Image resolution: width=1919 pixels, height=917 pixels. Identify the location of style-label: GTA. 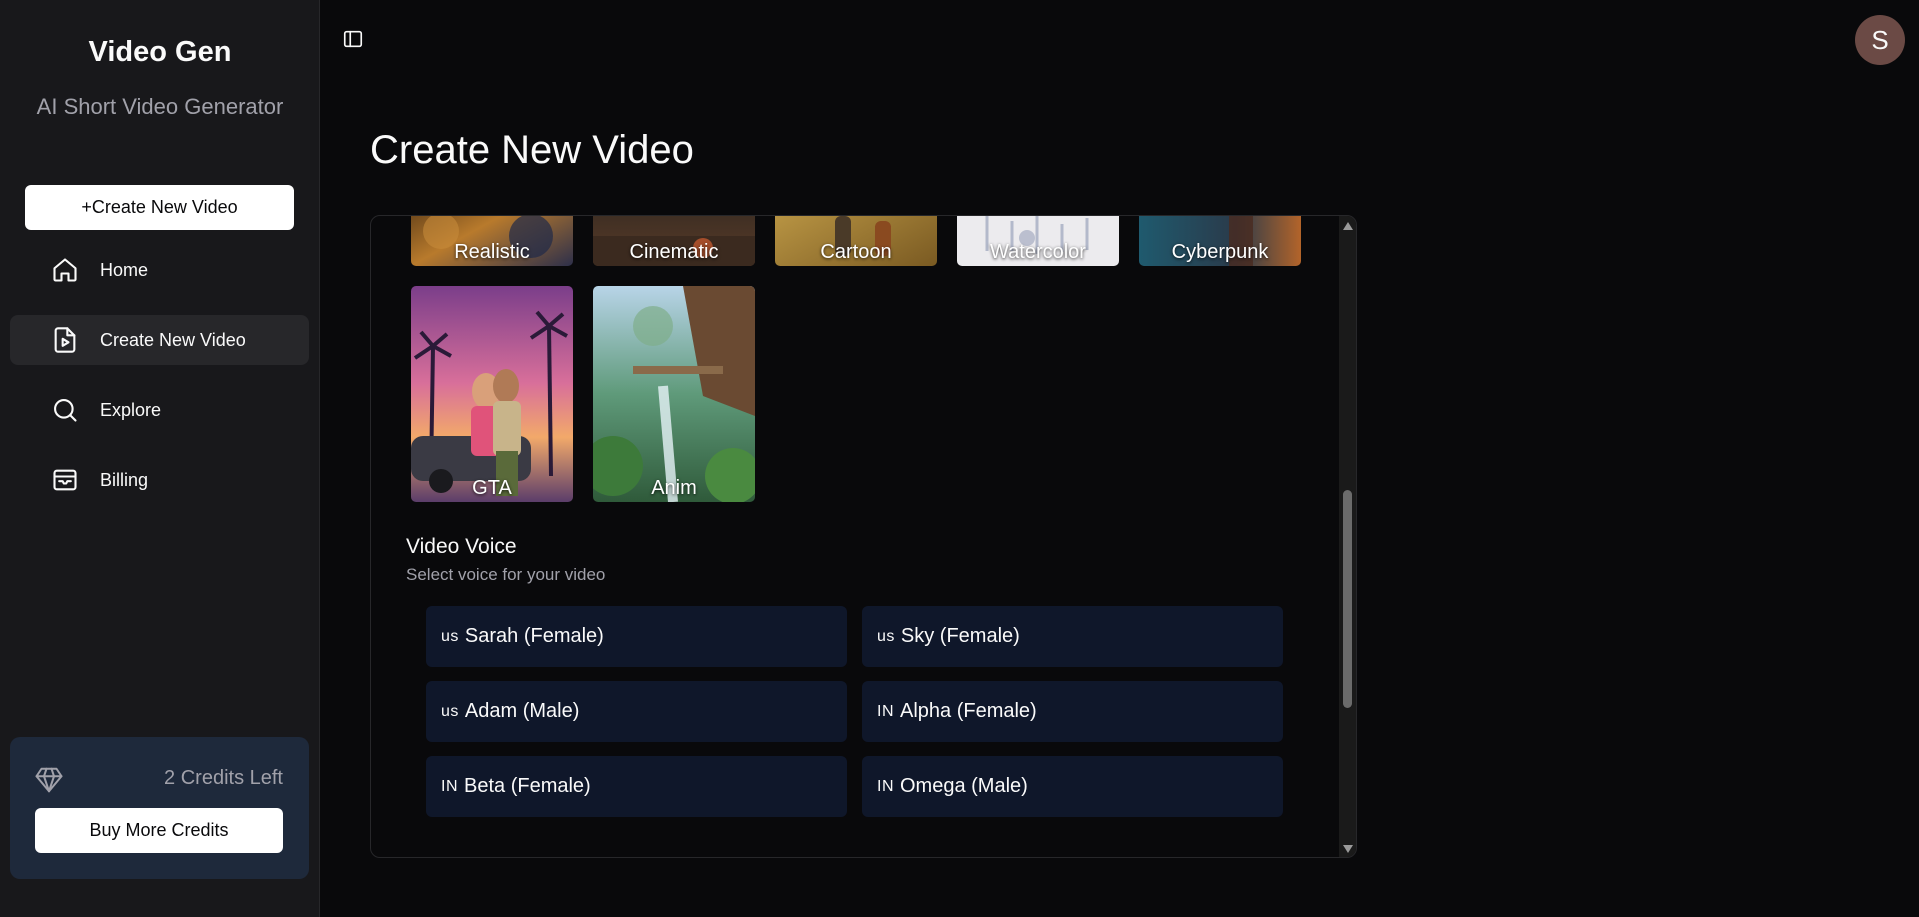
(492, 488).